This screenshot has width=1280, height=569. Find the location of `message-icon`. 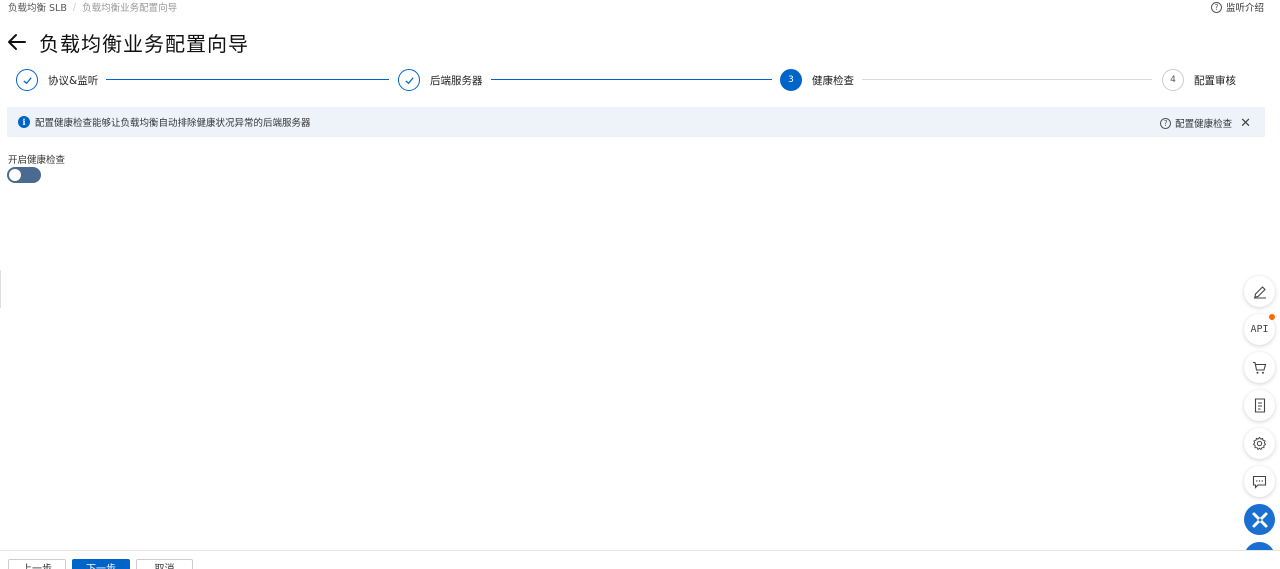

message-icon is located at coordinates (1259, 482).